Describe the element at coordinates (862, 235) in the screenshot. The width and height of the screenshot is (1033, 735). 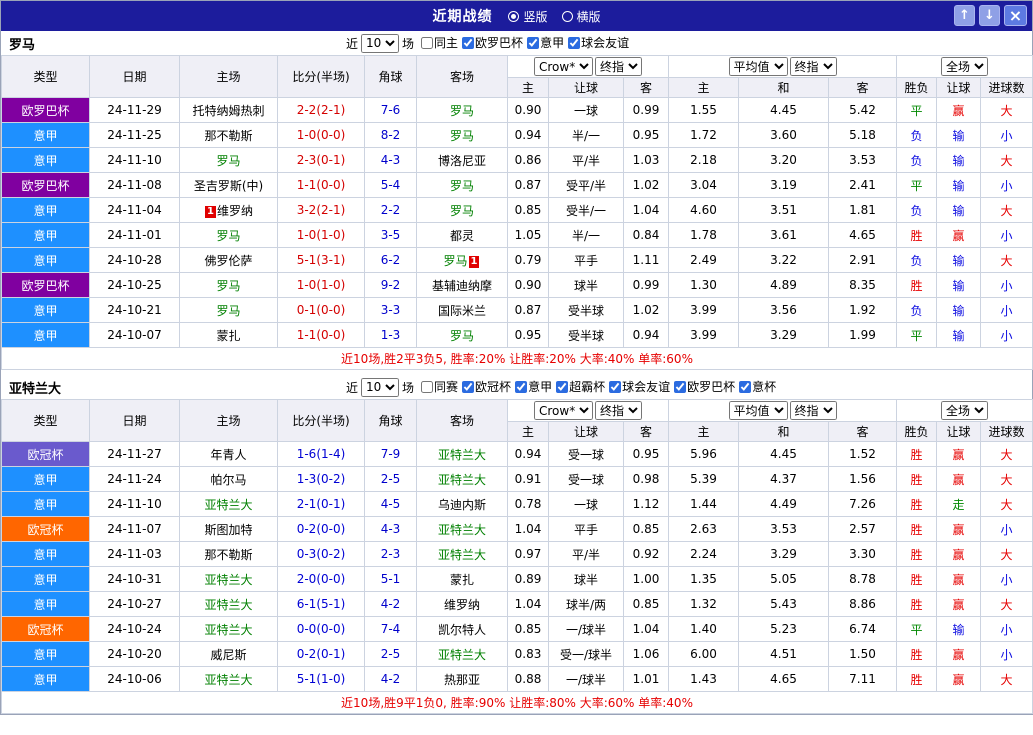
I see `avg-away-odds: 4.65` at that location.